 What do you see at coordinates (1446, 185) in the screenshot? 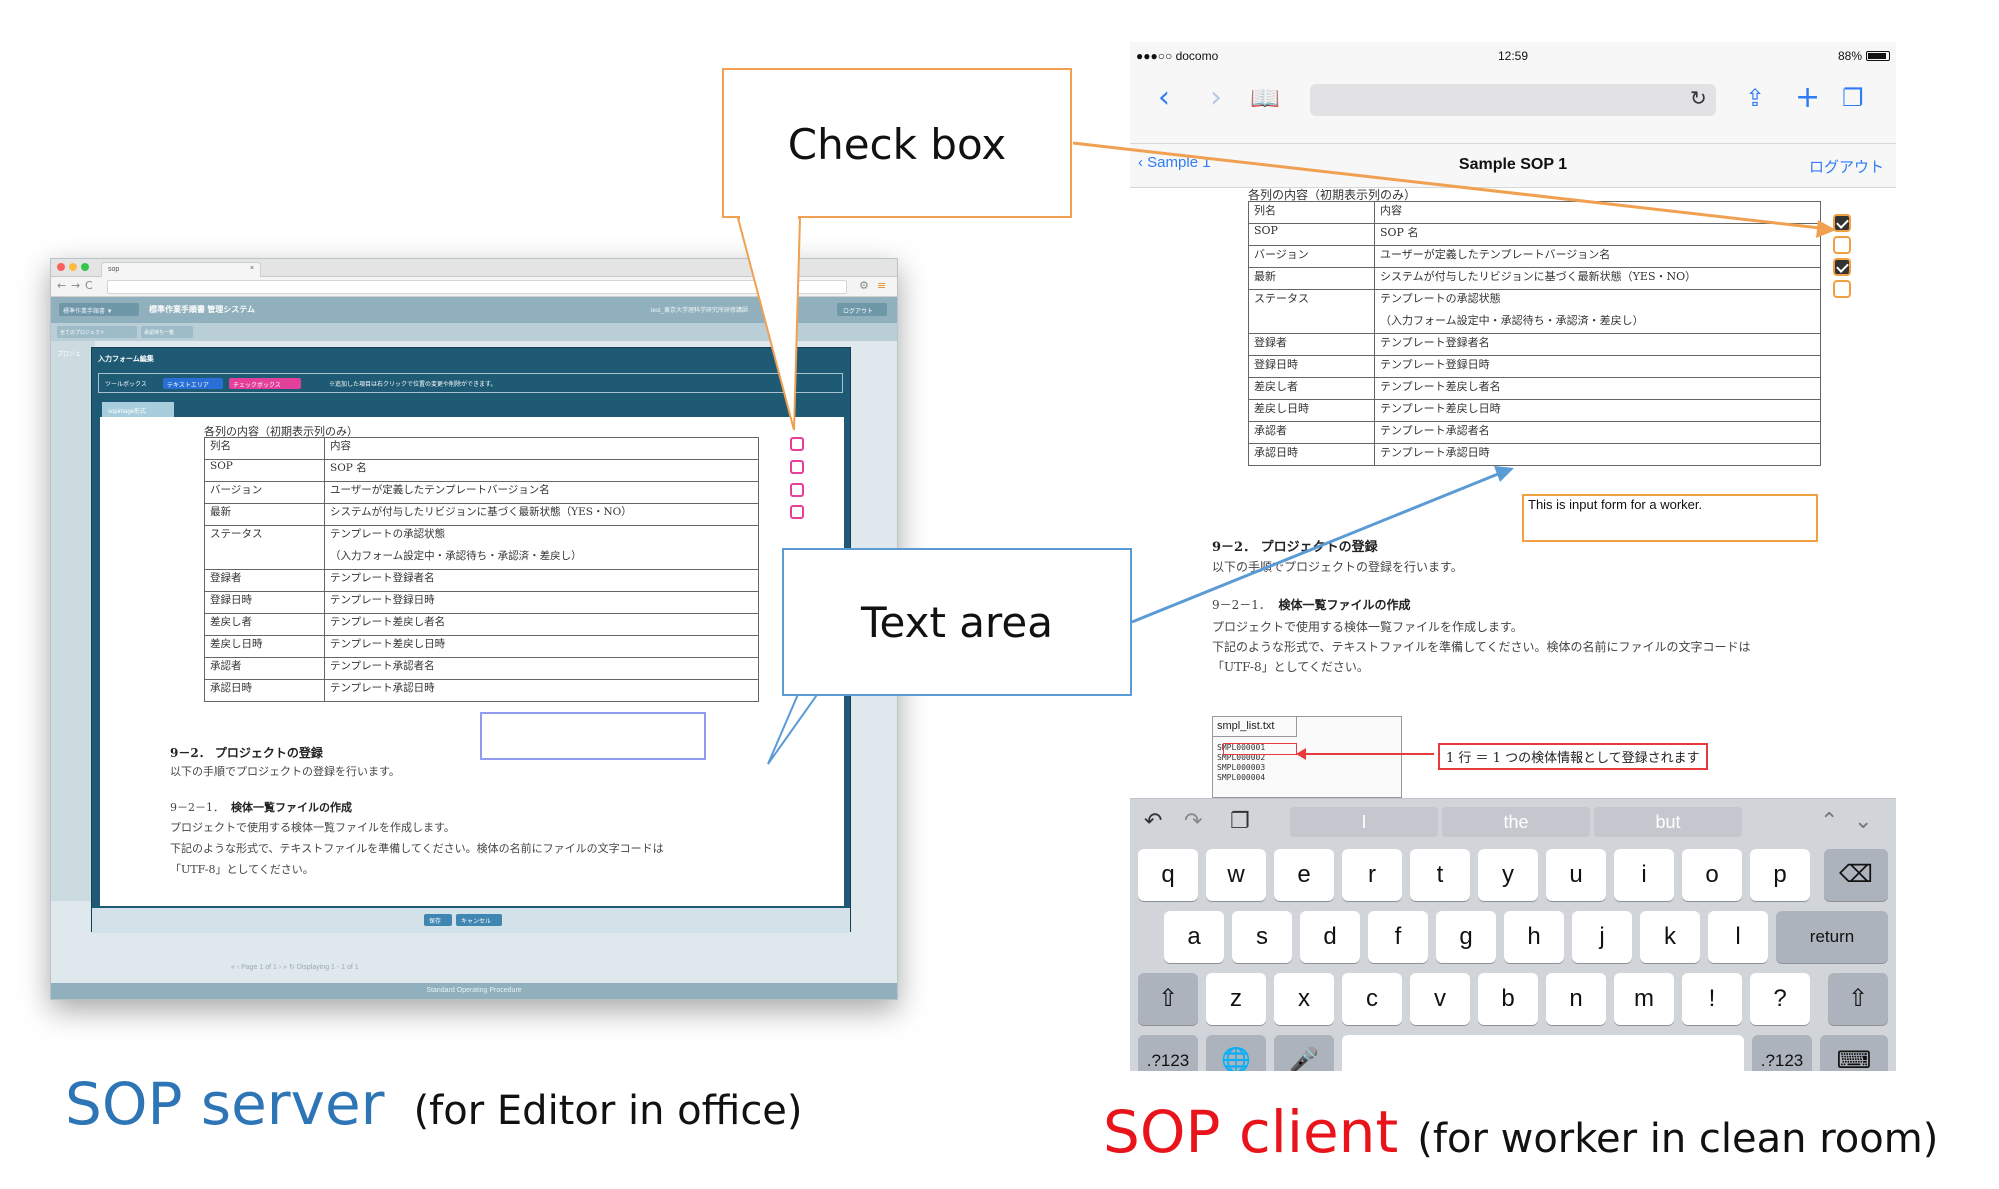
I see `checkbox-arrow` at bounding box center [1446, 185].